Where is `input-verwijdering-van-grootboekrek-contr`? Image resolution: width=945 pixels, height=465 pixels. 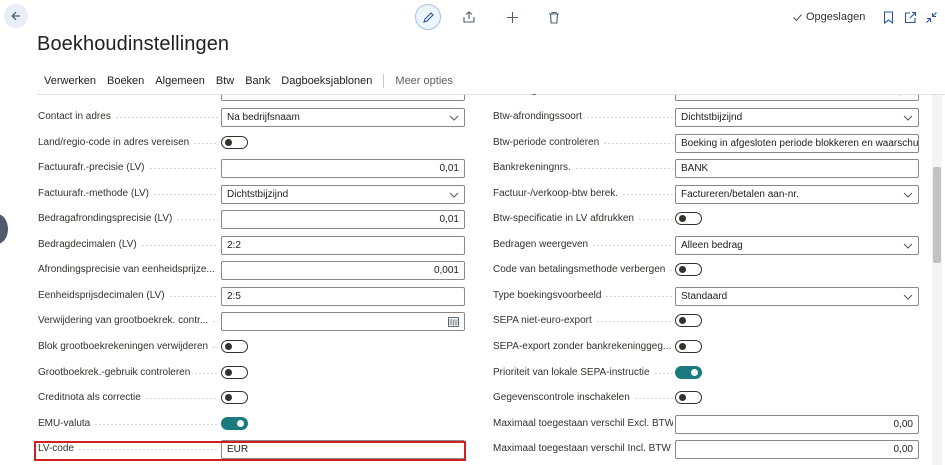
input-verwijdering-van-grootboekrek-contr is located at coordinates (343, 321).